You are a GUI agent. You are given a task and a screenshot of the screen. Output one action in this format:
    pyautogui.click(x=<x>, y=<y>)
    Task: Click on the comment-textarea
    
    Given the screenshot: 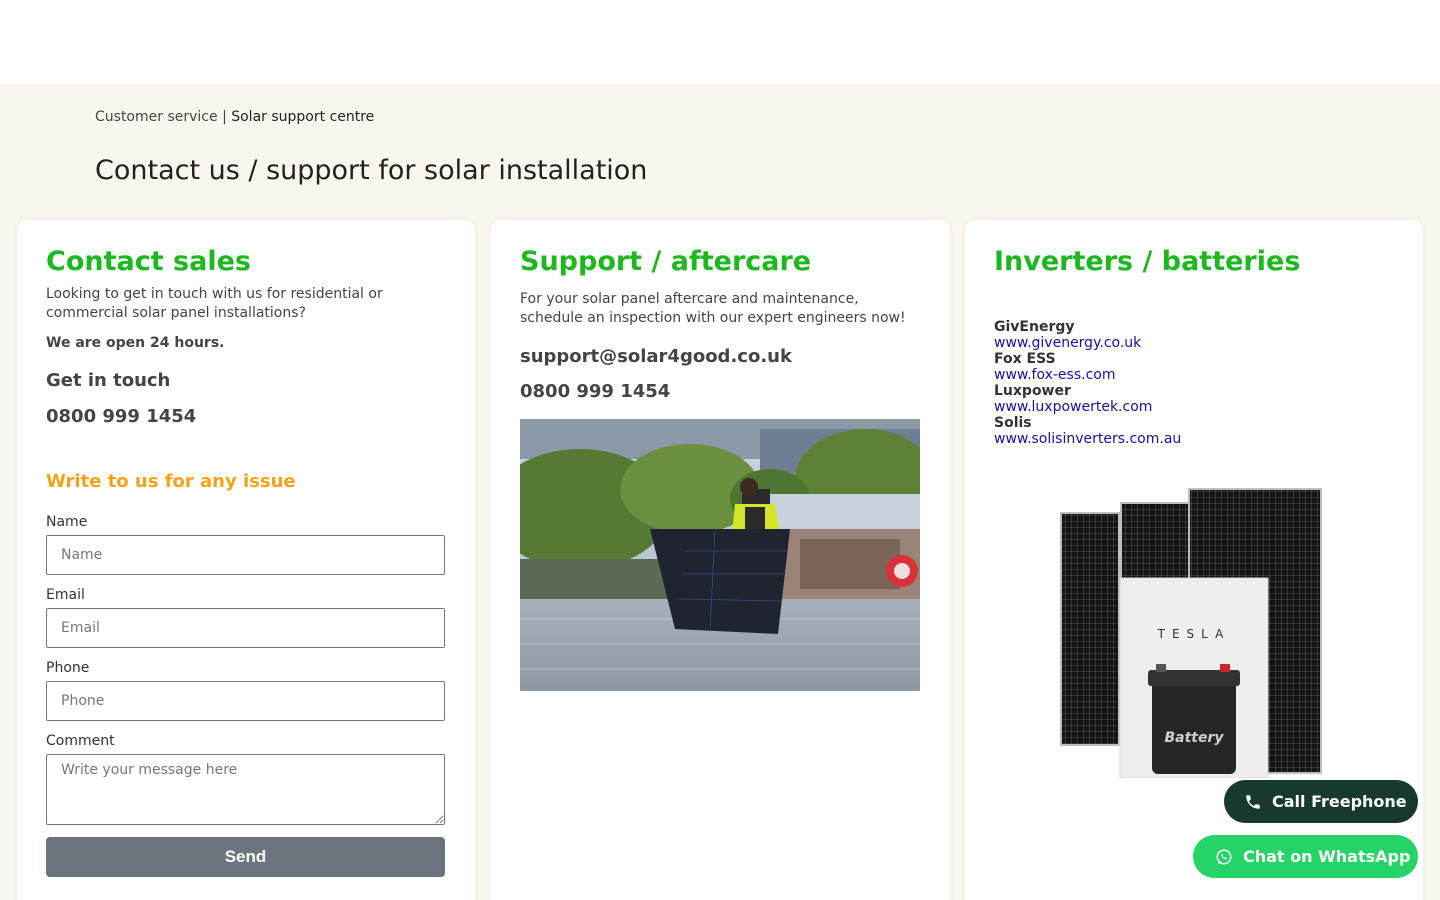 What is the action you would take?
    pyautogui.click(x=245, y=789)
    